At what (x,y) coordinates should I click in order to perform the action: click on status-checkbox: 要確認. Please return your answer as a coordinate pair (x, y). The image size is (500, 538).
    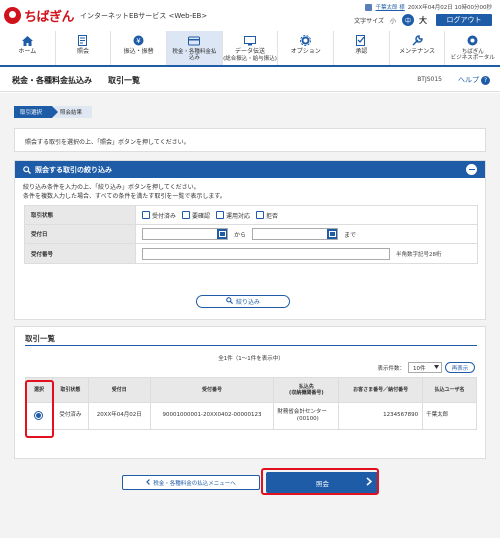
    Looking at the image, I should click on (196, 215).